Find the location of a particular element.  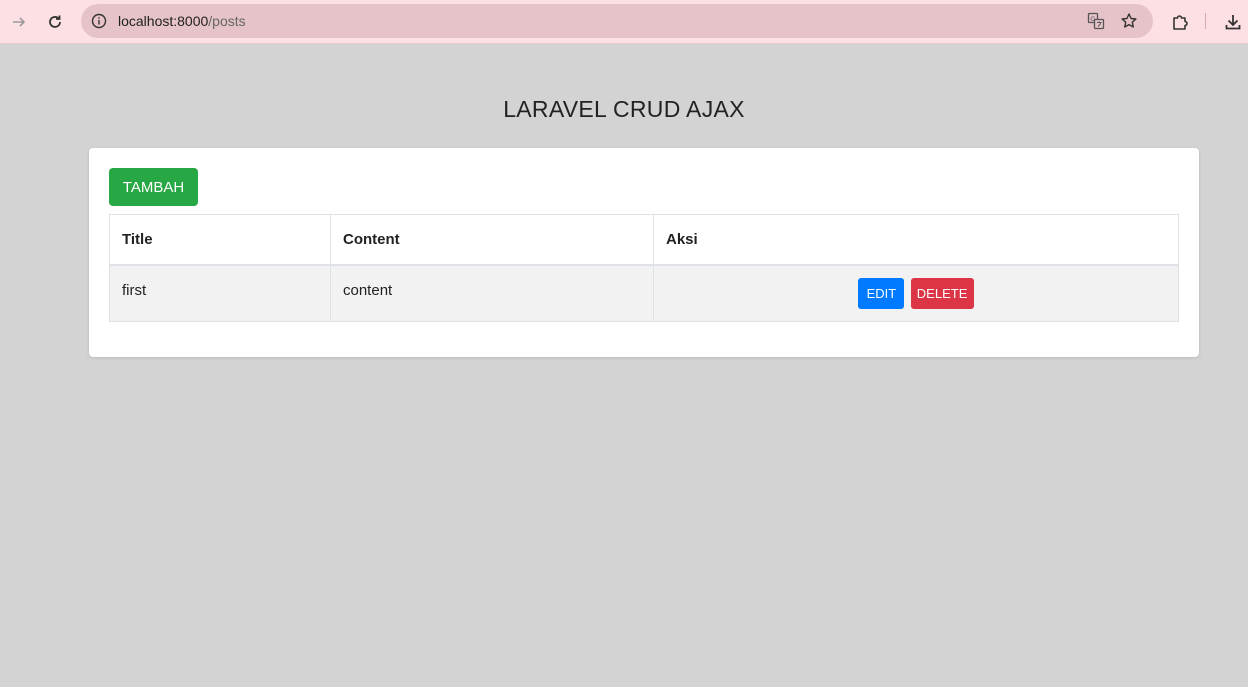

forward-button is located at coordinates (19, 22).